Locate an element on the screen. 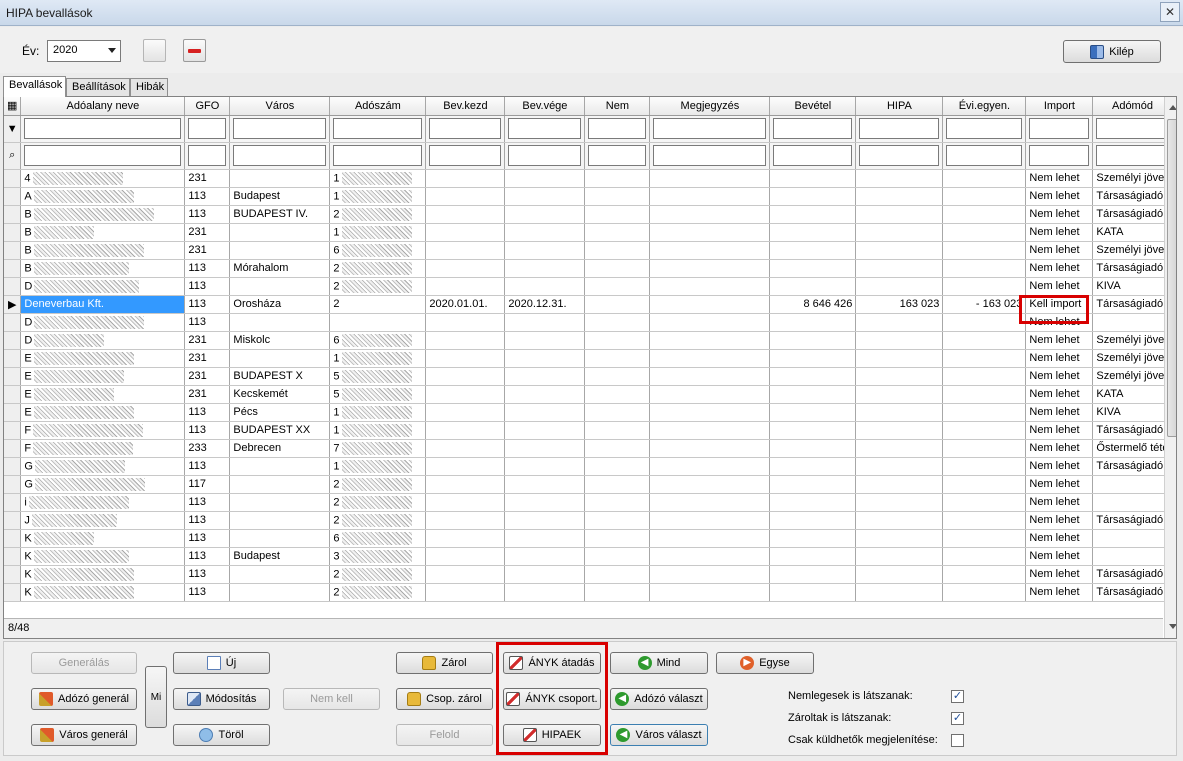 This screenshot has height=761, width=1183. column-filter-input is located at coordinates (280, 128).